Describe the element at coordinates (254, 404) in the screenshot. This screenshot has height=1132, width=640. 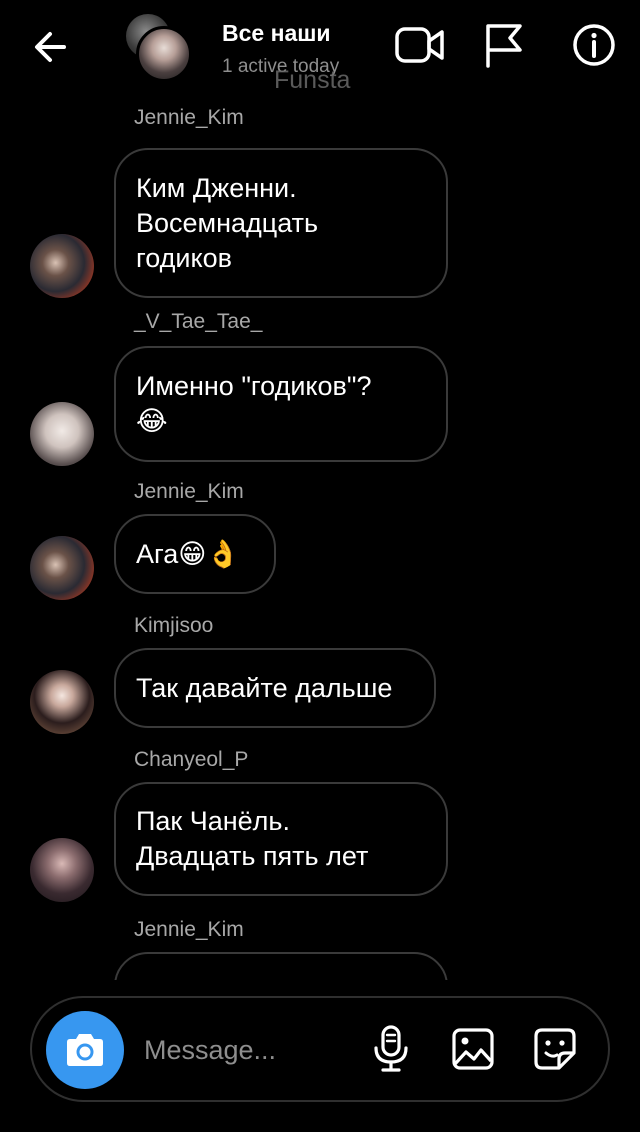
I see `message-text: Именно "годиков"? 😂` at that location.